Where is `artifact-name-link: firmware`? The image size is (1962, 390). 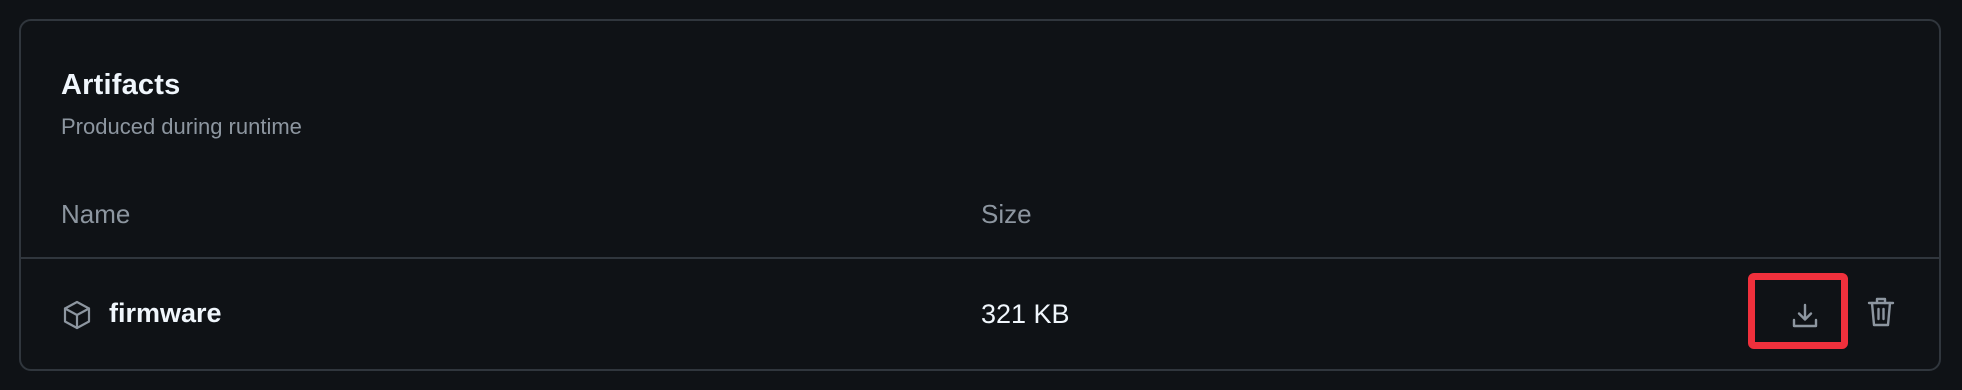
artifact-name-link: firmware is located at coordinates (165, 313).